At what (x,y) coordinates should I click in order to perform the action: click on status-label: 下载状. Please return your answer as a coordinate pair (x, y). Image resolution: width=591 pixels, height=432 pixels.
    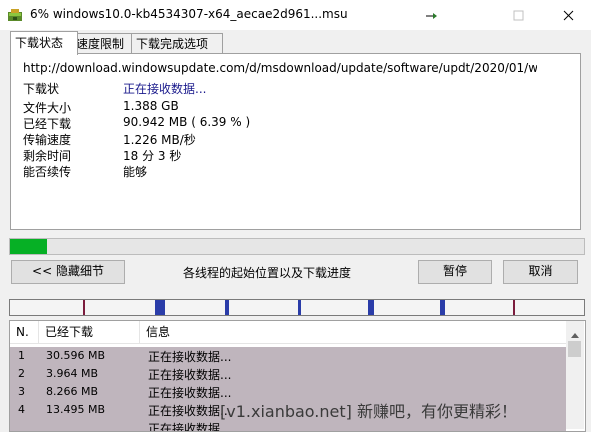
    Looking at the image, I should click on (41, 89).